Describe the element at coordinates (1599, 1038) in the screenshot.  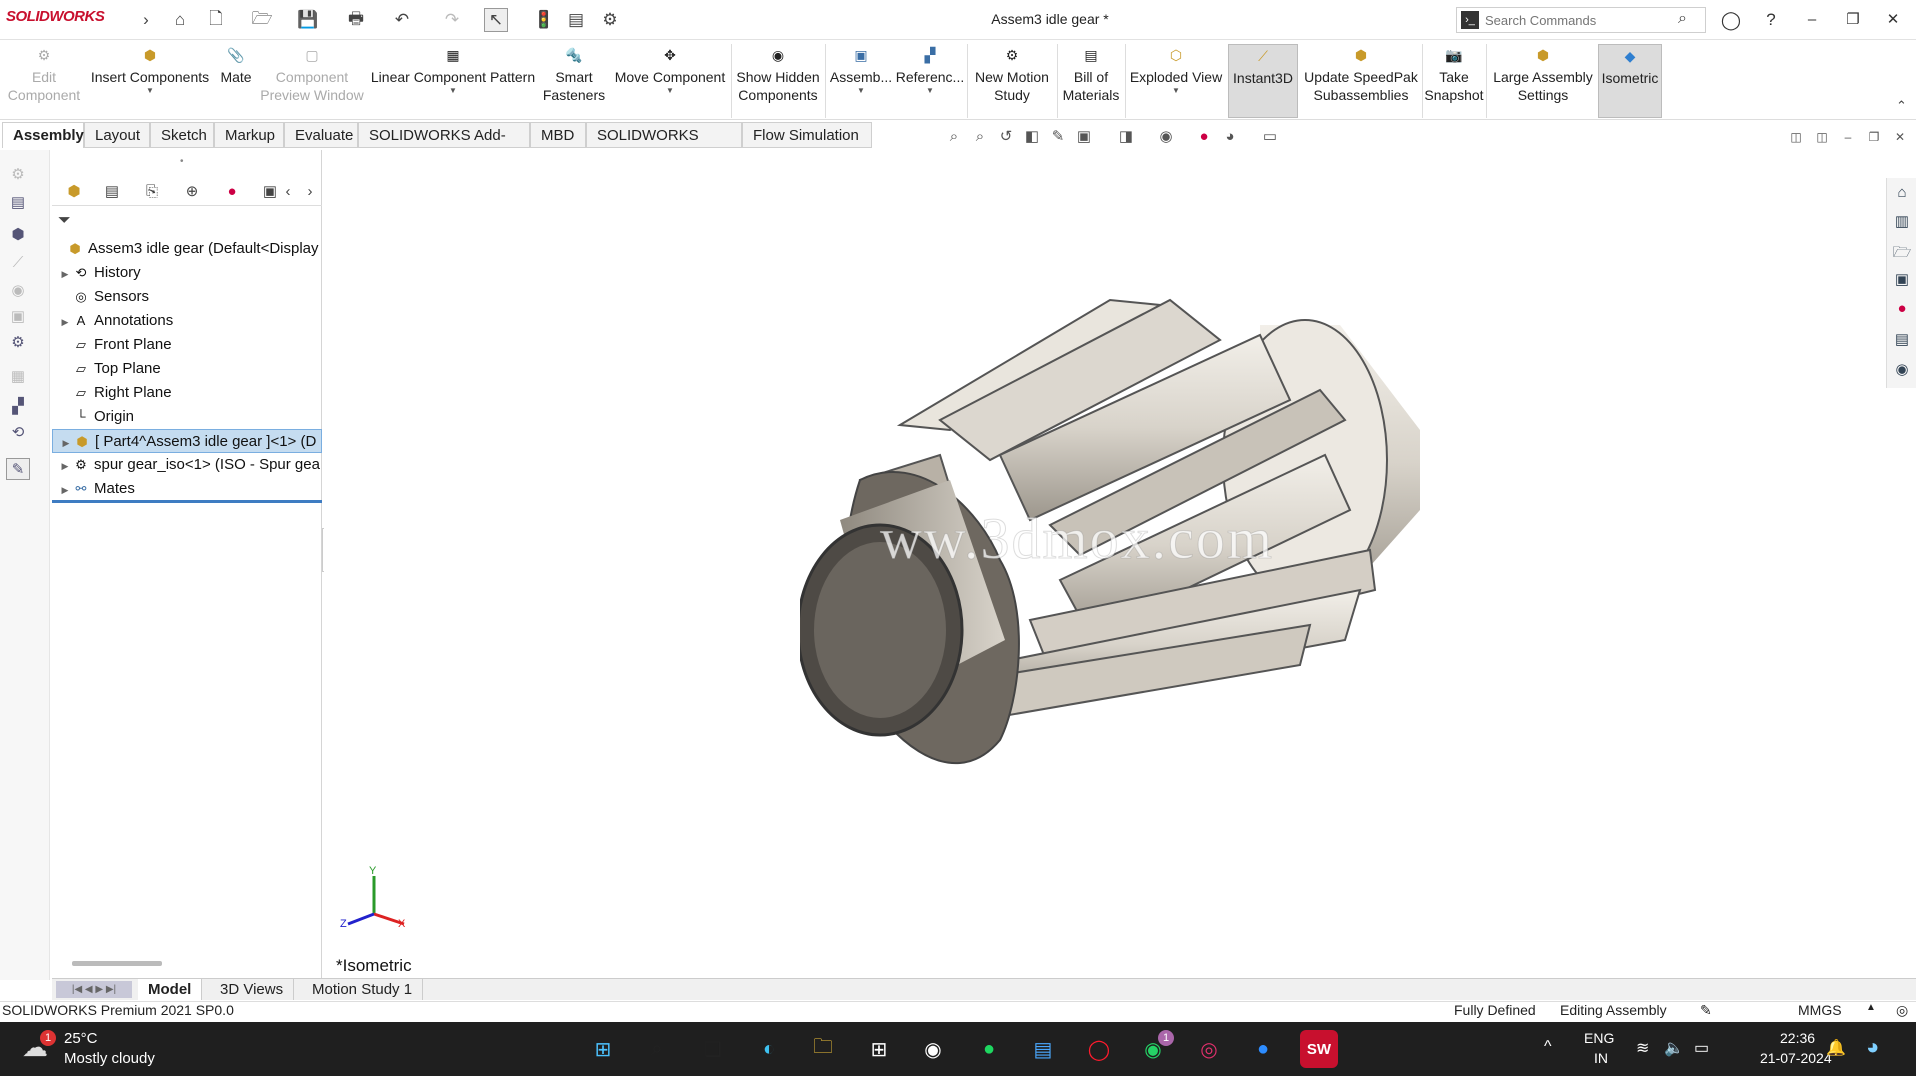
I see `language-code: ENG` at that location.